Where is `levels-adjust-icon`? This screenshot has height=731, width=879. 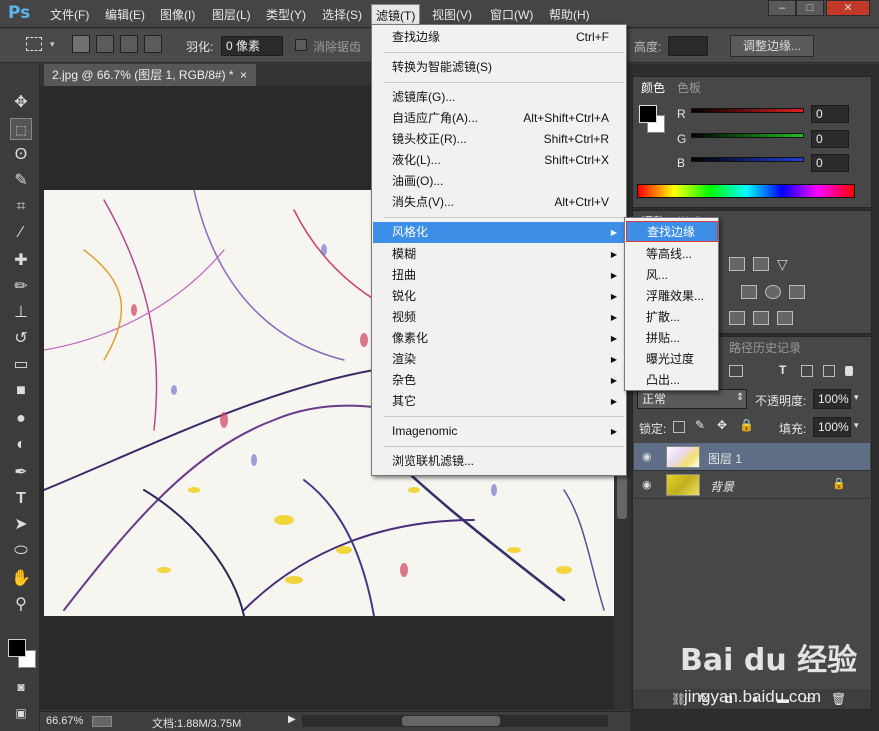 levels-adjust-icon is located at coordinates (737, 264).